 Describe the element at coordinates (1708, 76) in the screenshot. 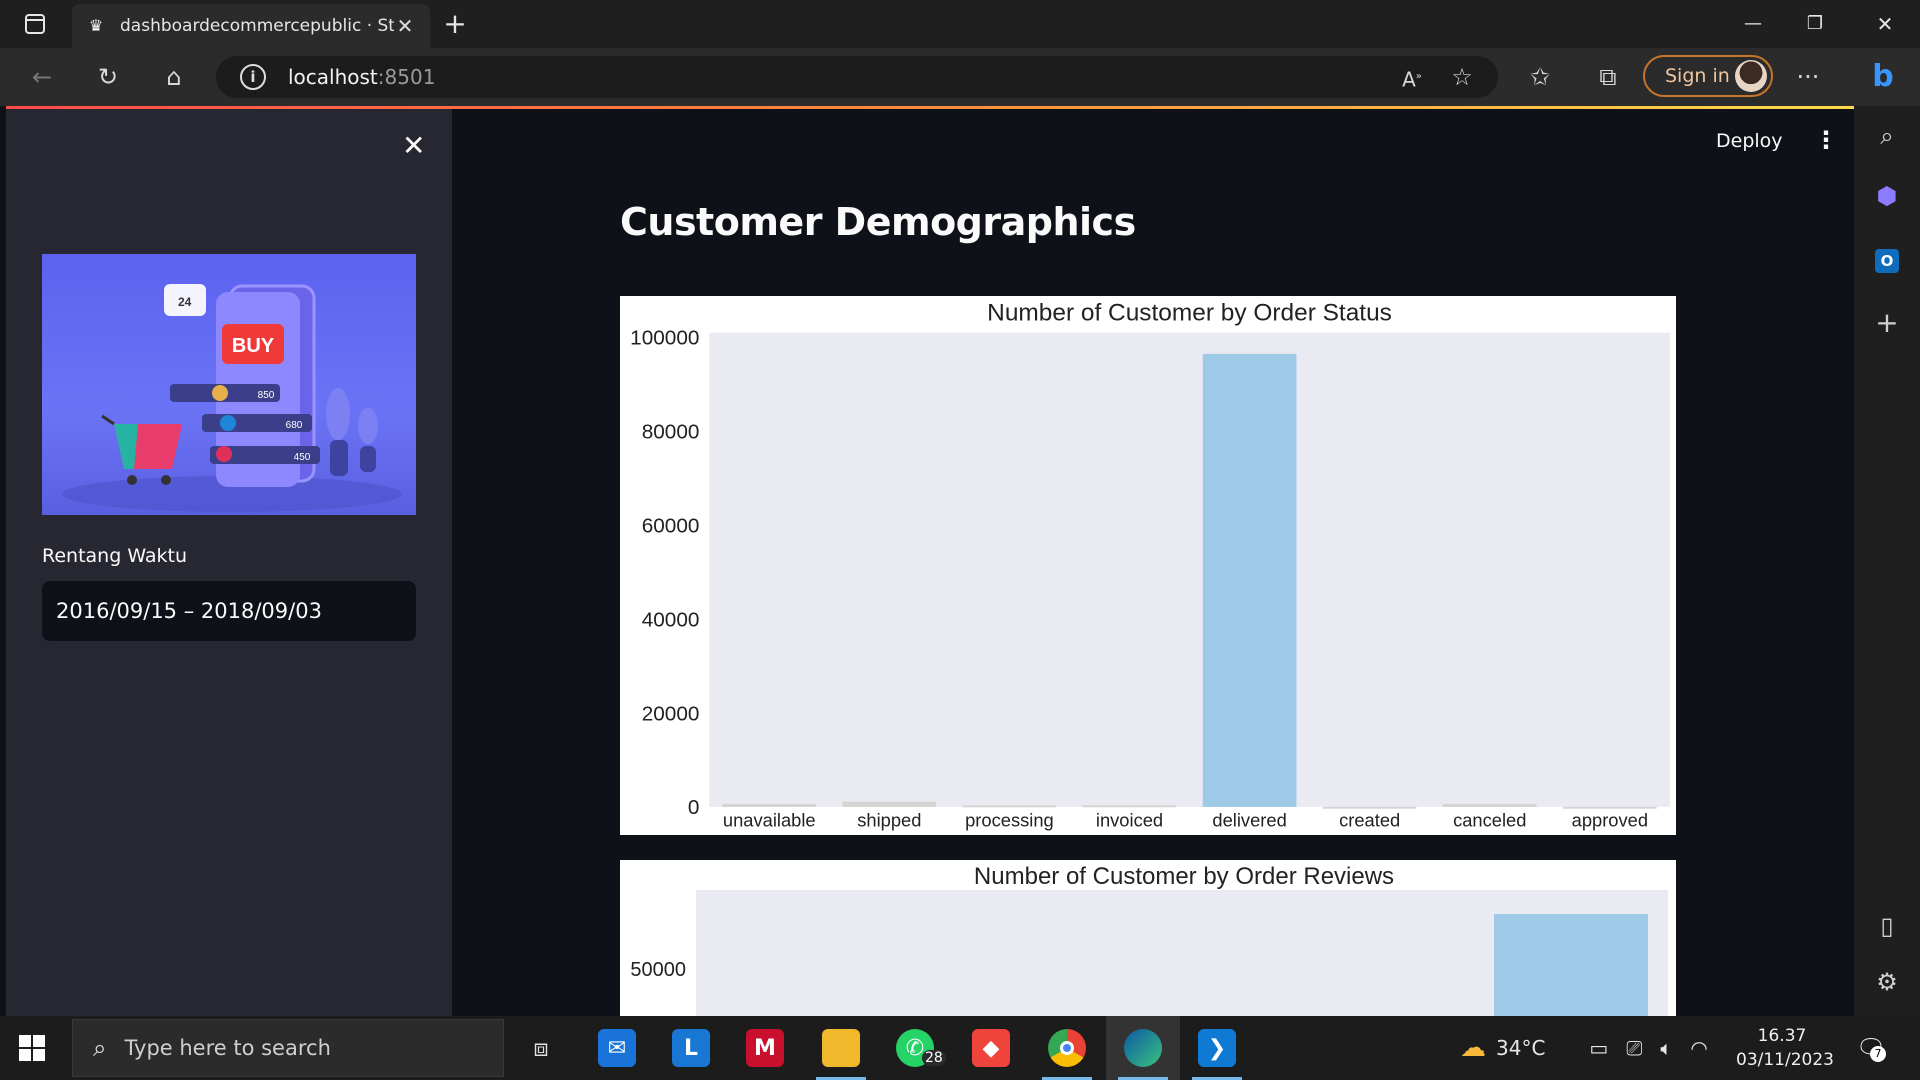

I see `sign-in-button: Sign in` at that location.